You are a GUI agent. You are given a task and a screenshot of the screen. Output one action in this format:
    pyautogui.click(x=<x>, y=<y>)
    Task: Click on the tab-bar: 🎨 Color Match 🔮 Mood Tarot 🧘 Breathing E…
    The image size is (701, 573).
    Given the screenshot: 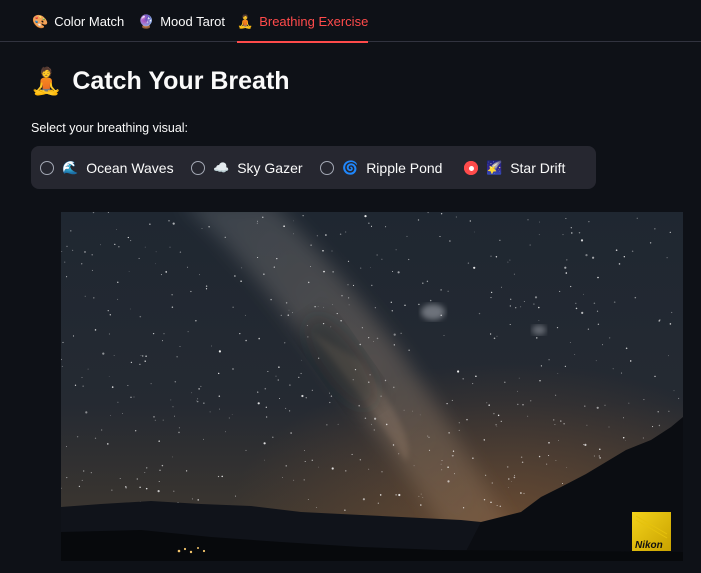 What is the action you would take?
    pyautogui.click(x=350, y=21)
    